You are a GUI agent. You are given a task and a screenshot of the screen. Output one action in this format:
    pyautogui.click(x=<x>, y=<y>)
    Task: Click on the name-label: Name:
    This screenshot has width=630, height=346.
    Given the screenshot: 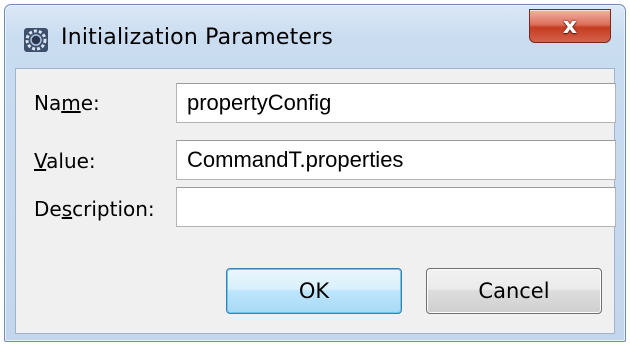 What is the action you would take?
    pyautogui.click(x=67, y=103)
    